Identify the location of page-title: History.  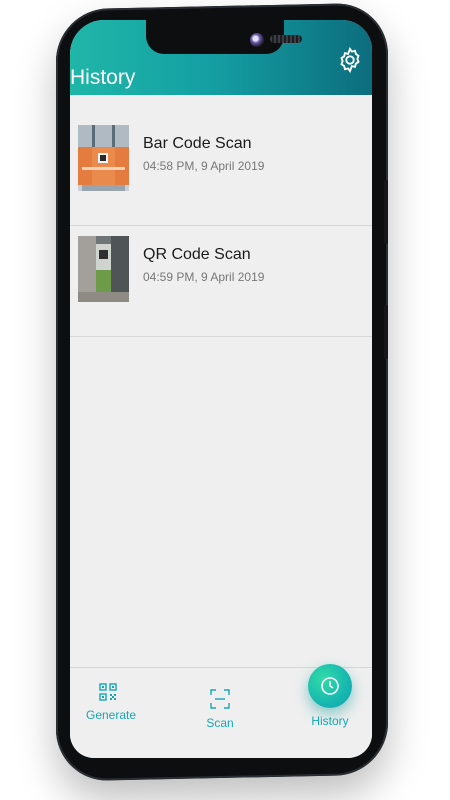
(103, 77).